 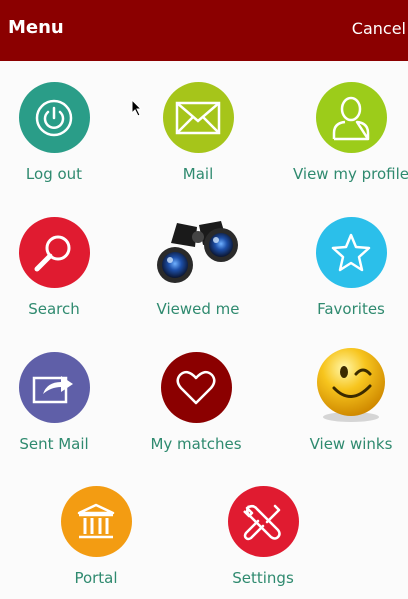 What do you see at coordinates (351, 385) in the screenshot?
I see `wink-smiley-icon` at bounding box center [351, 385].